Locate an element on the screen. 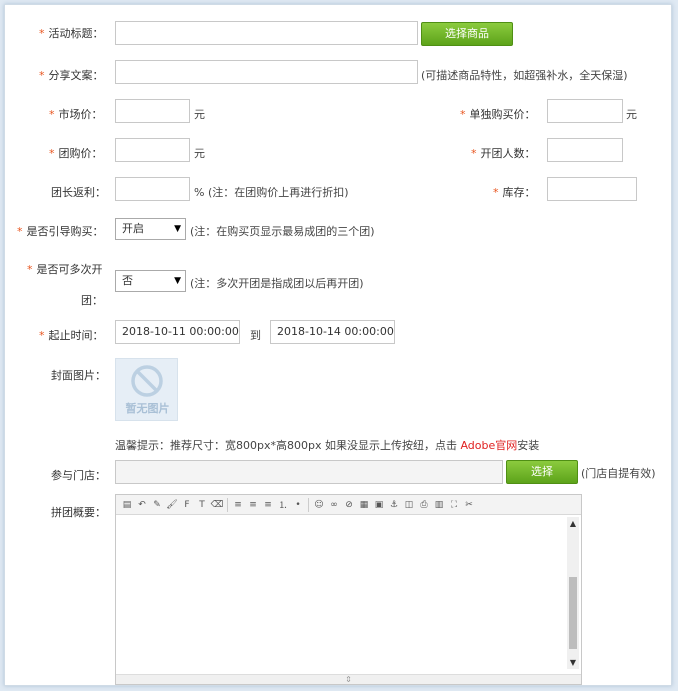 This screenshot has width=678, height=691. group-price-label-text: 团购价： is located at coordinates (80, 153).